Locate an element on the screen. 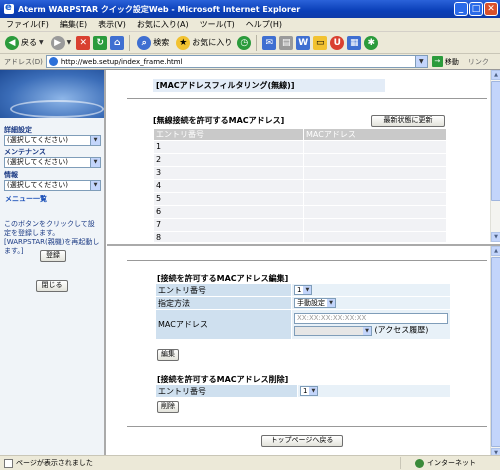 The width and height of the screenshot is (500, 470). table-row: 4 is located at coordinates (300, 186).